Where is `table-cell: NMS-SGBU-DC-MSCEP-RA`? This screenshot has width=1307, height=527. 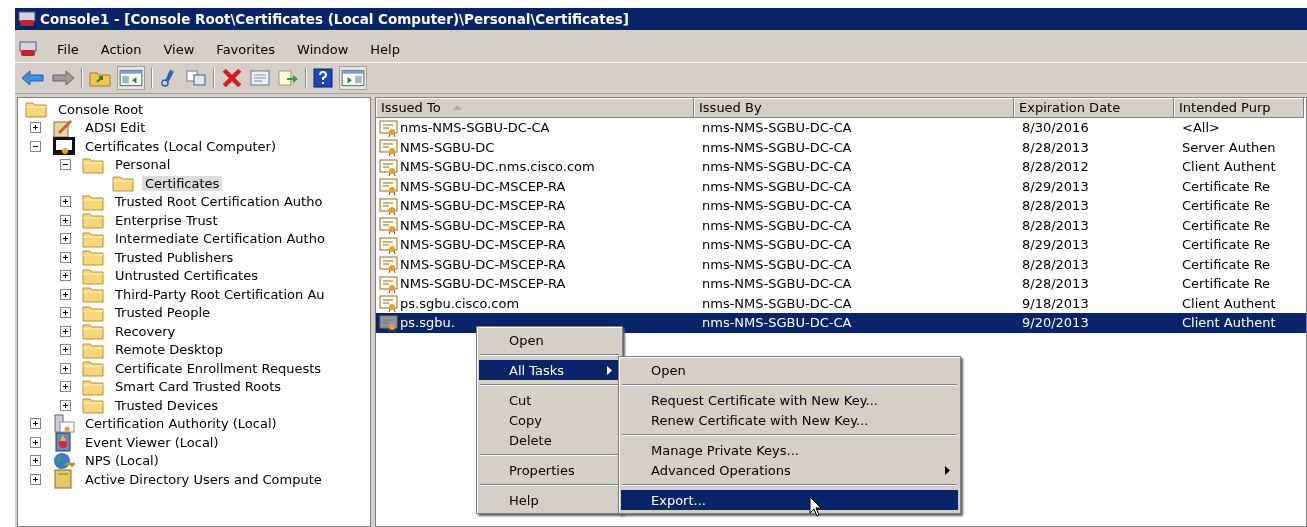
table-cell: NMS-SGBU-DC-MSCEP-RA is located at coordinates (483, 186).